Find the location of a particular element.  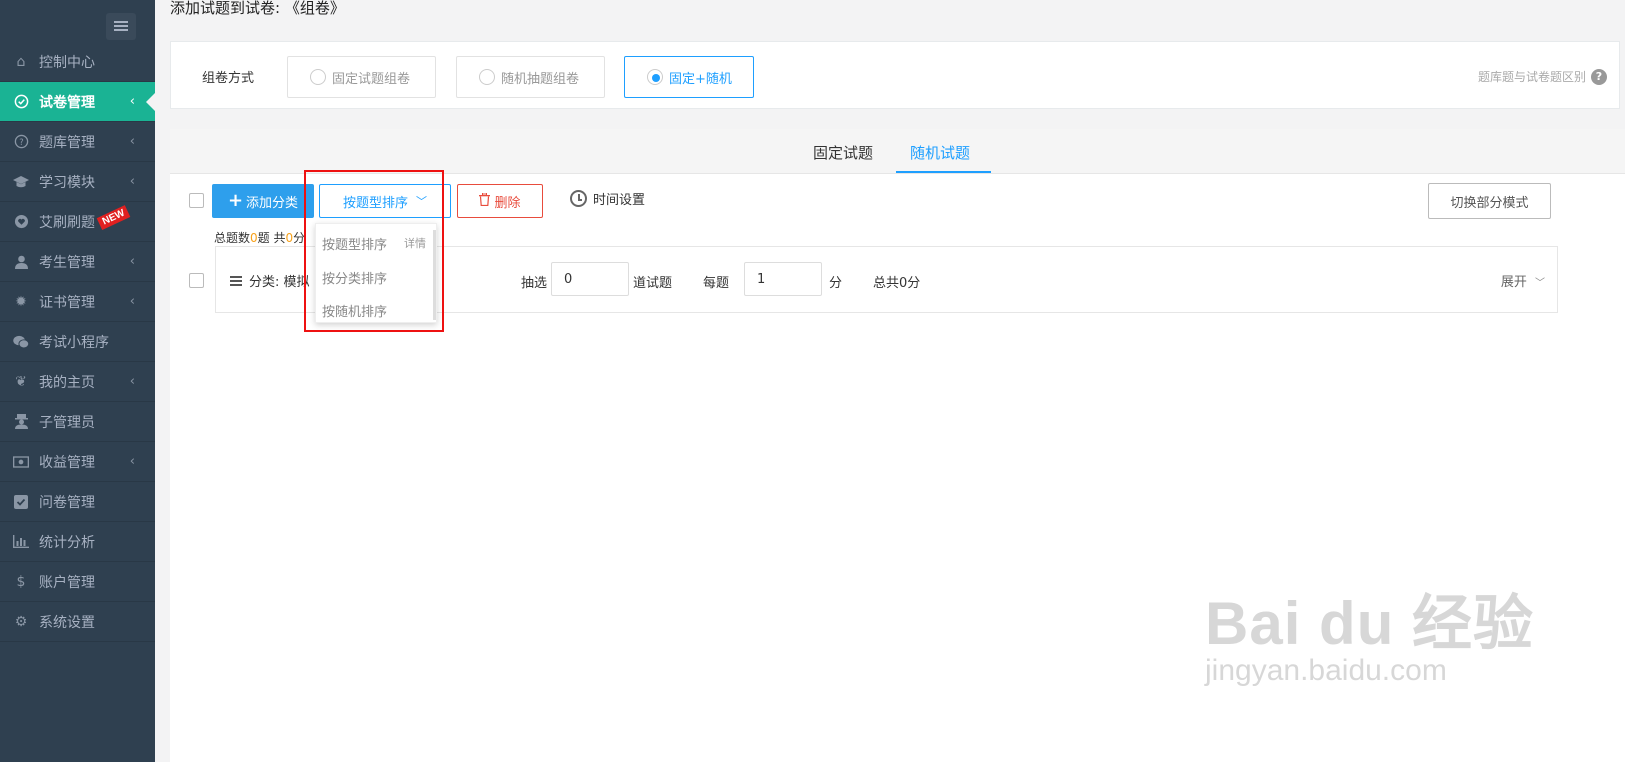

sidebar-item-examinees: 考生管理 ‹ is located at coordinates (77, 262).